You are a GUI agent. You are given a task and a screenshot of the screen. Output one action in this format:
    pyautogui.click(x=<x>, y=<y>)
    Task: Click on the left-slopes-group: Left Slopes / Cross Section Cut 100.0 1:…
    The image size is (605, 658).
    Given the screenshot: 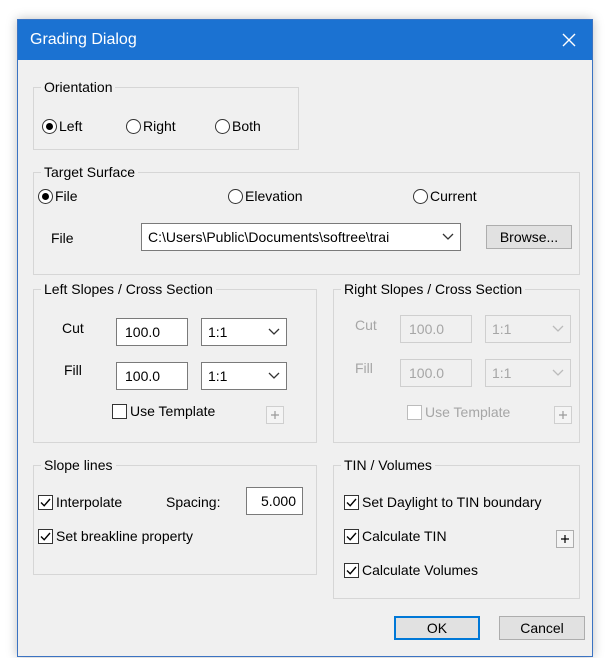 What is the action you would take?
    pyautogui.click(x=175, y=361)
    